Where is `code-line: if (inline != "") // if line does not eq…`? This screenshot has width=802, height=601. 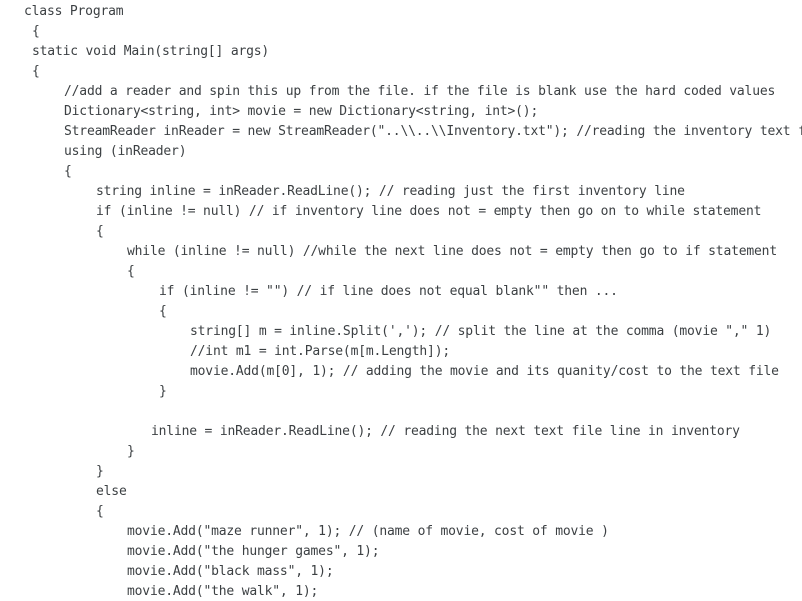
code-line: if (inline != "") // if line does not eq… is located at coordinates (388, 291).